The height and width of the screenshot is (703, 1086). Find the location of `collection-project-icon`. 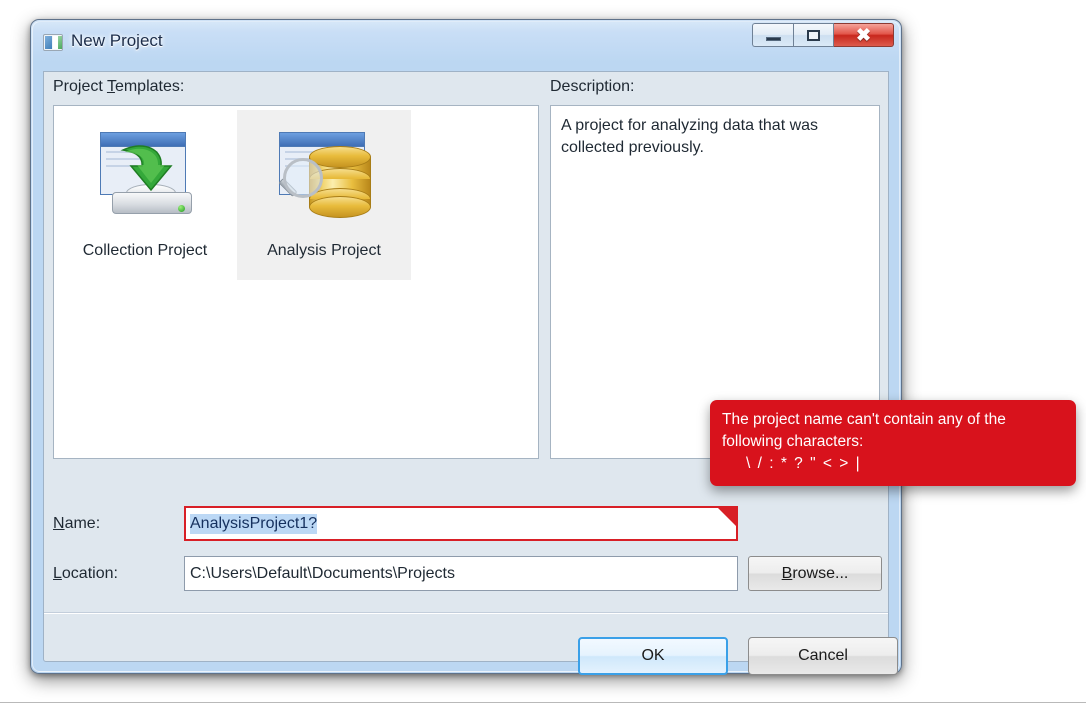

collection-project-icon is located at coordinates (145, 178).